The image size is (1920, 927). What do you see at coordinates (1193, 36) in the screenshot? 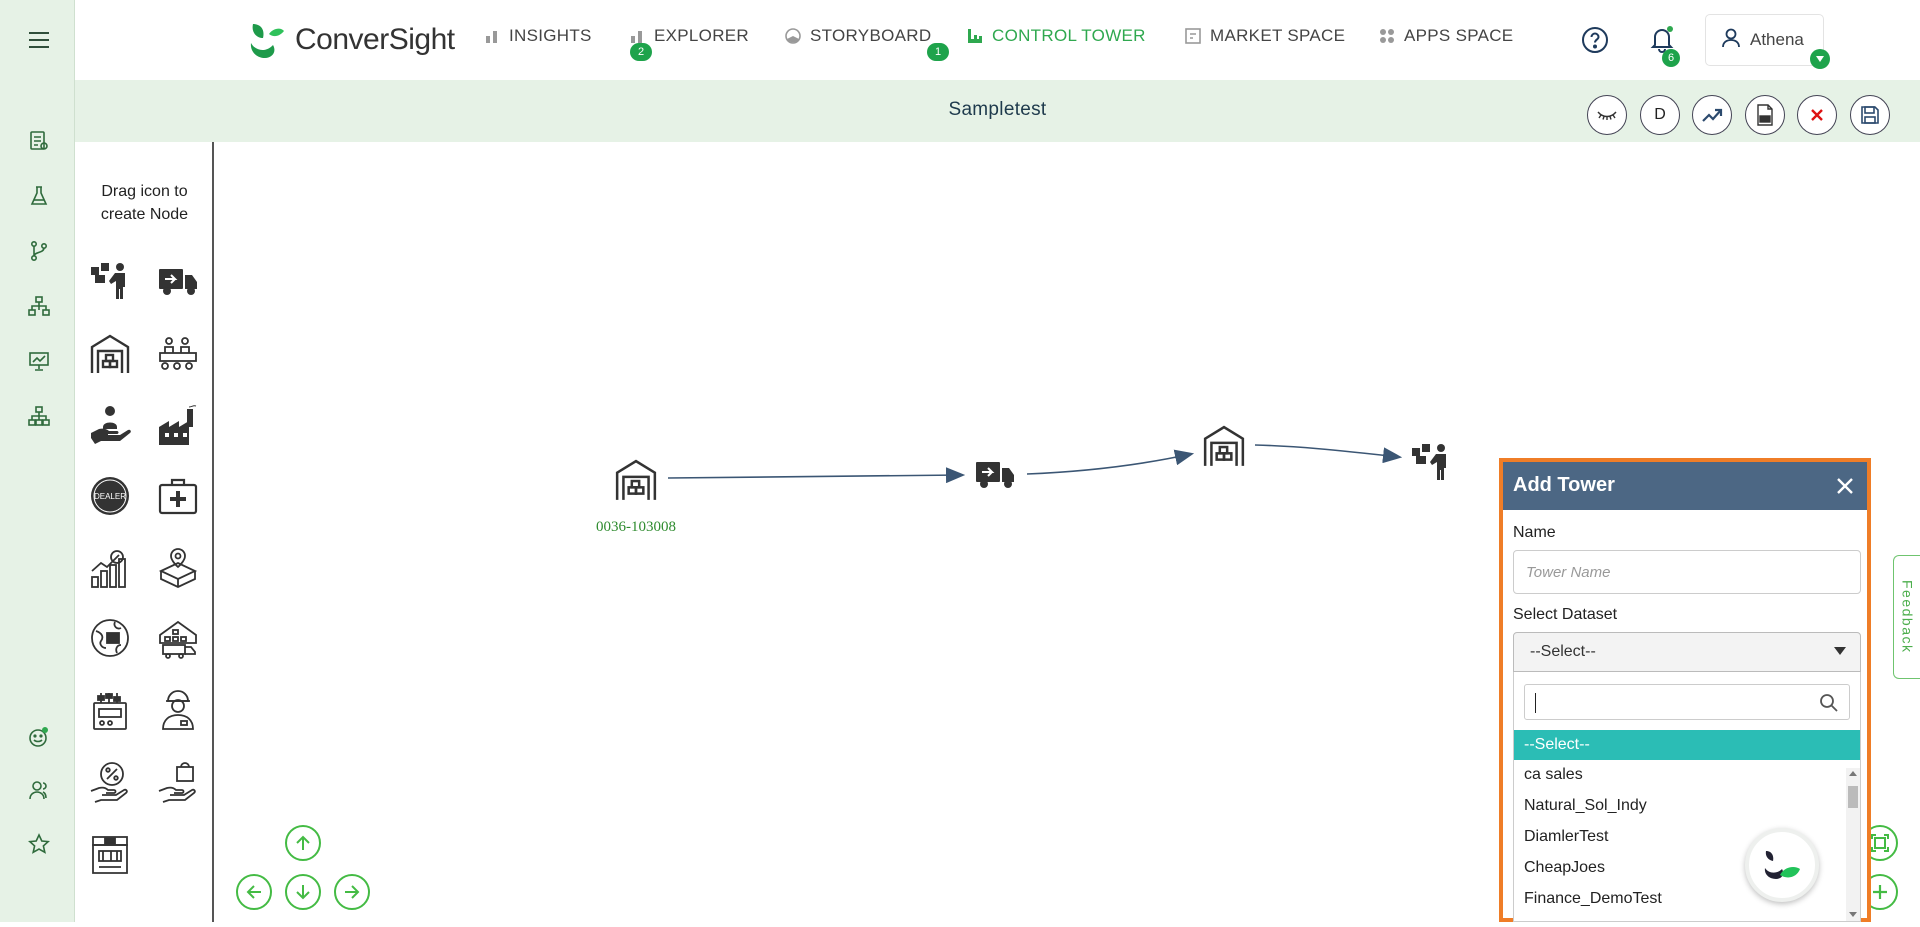
I see `market-icon` at bounding box center [1193, 36].